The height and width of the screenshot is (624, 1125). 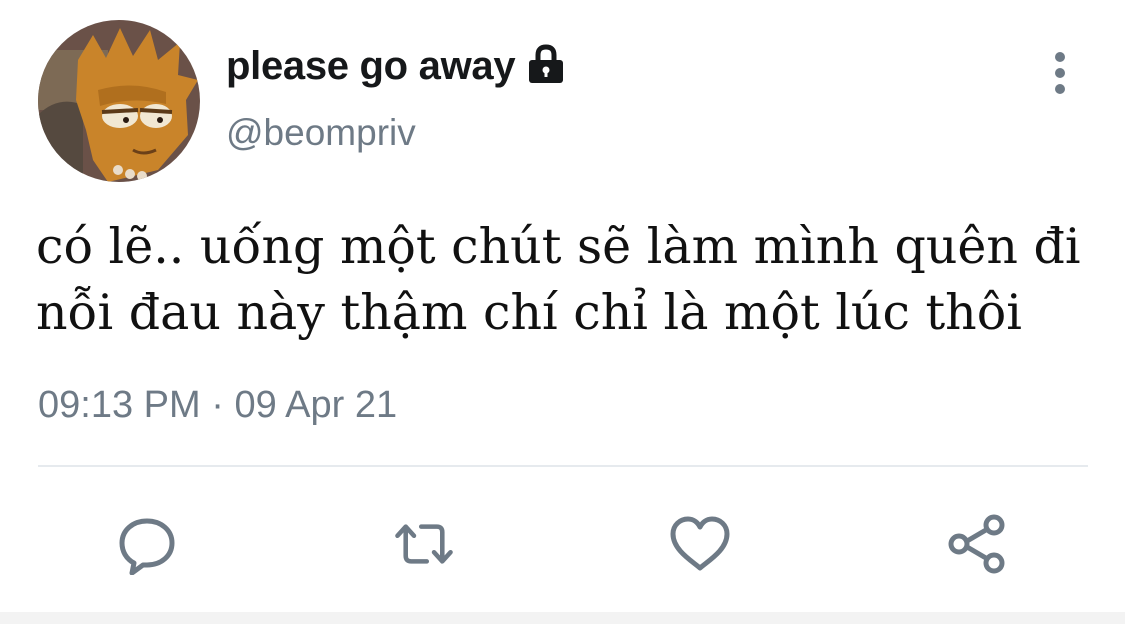 I want to click on bottom-border, so click(x=562, y=618).